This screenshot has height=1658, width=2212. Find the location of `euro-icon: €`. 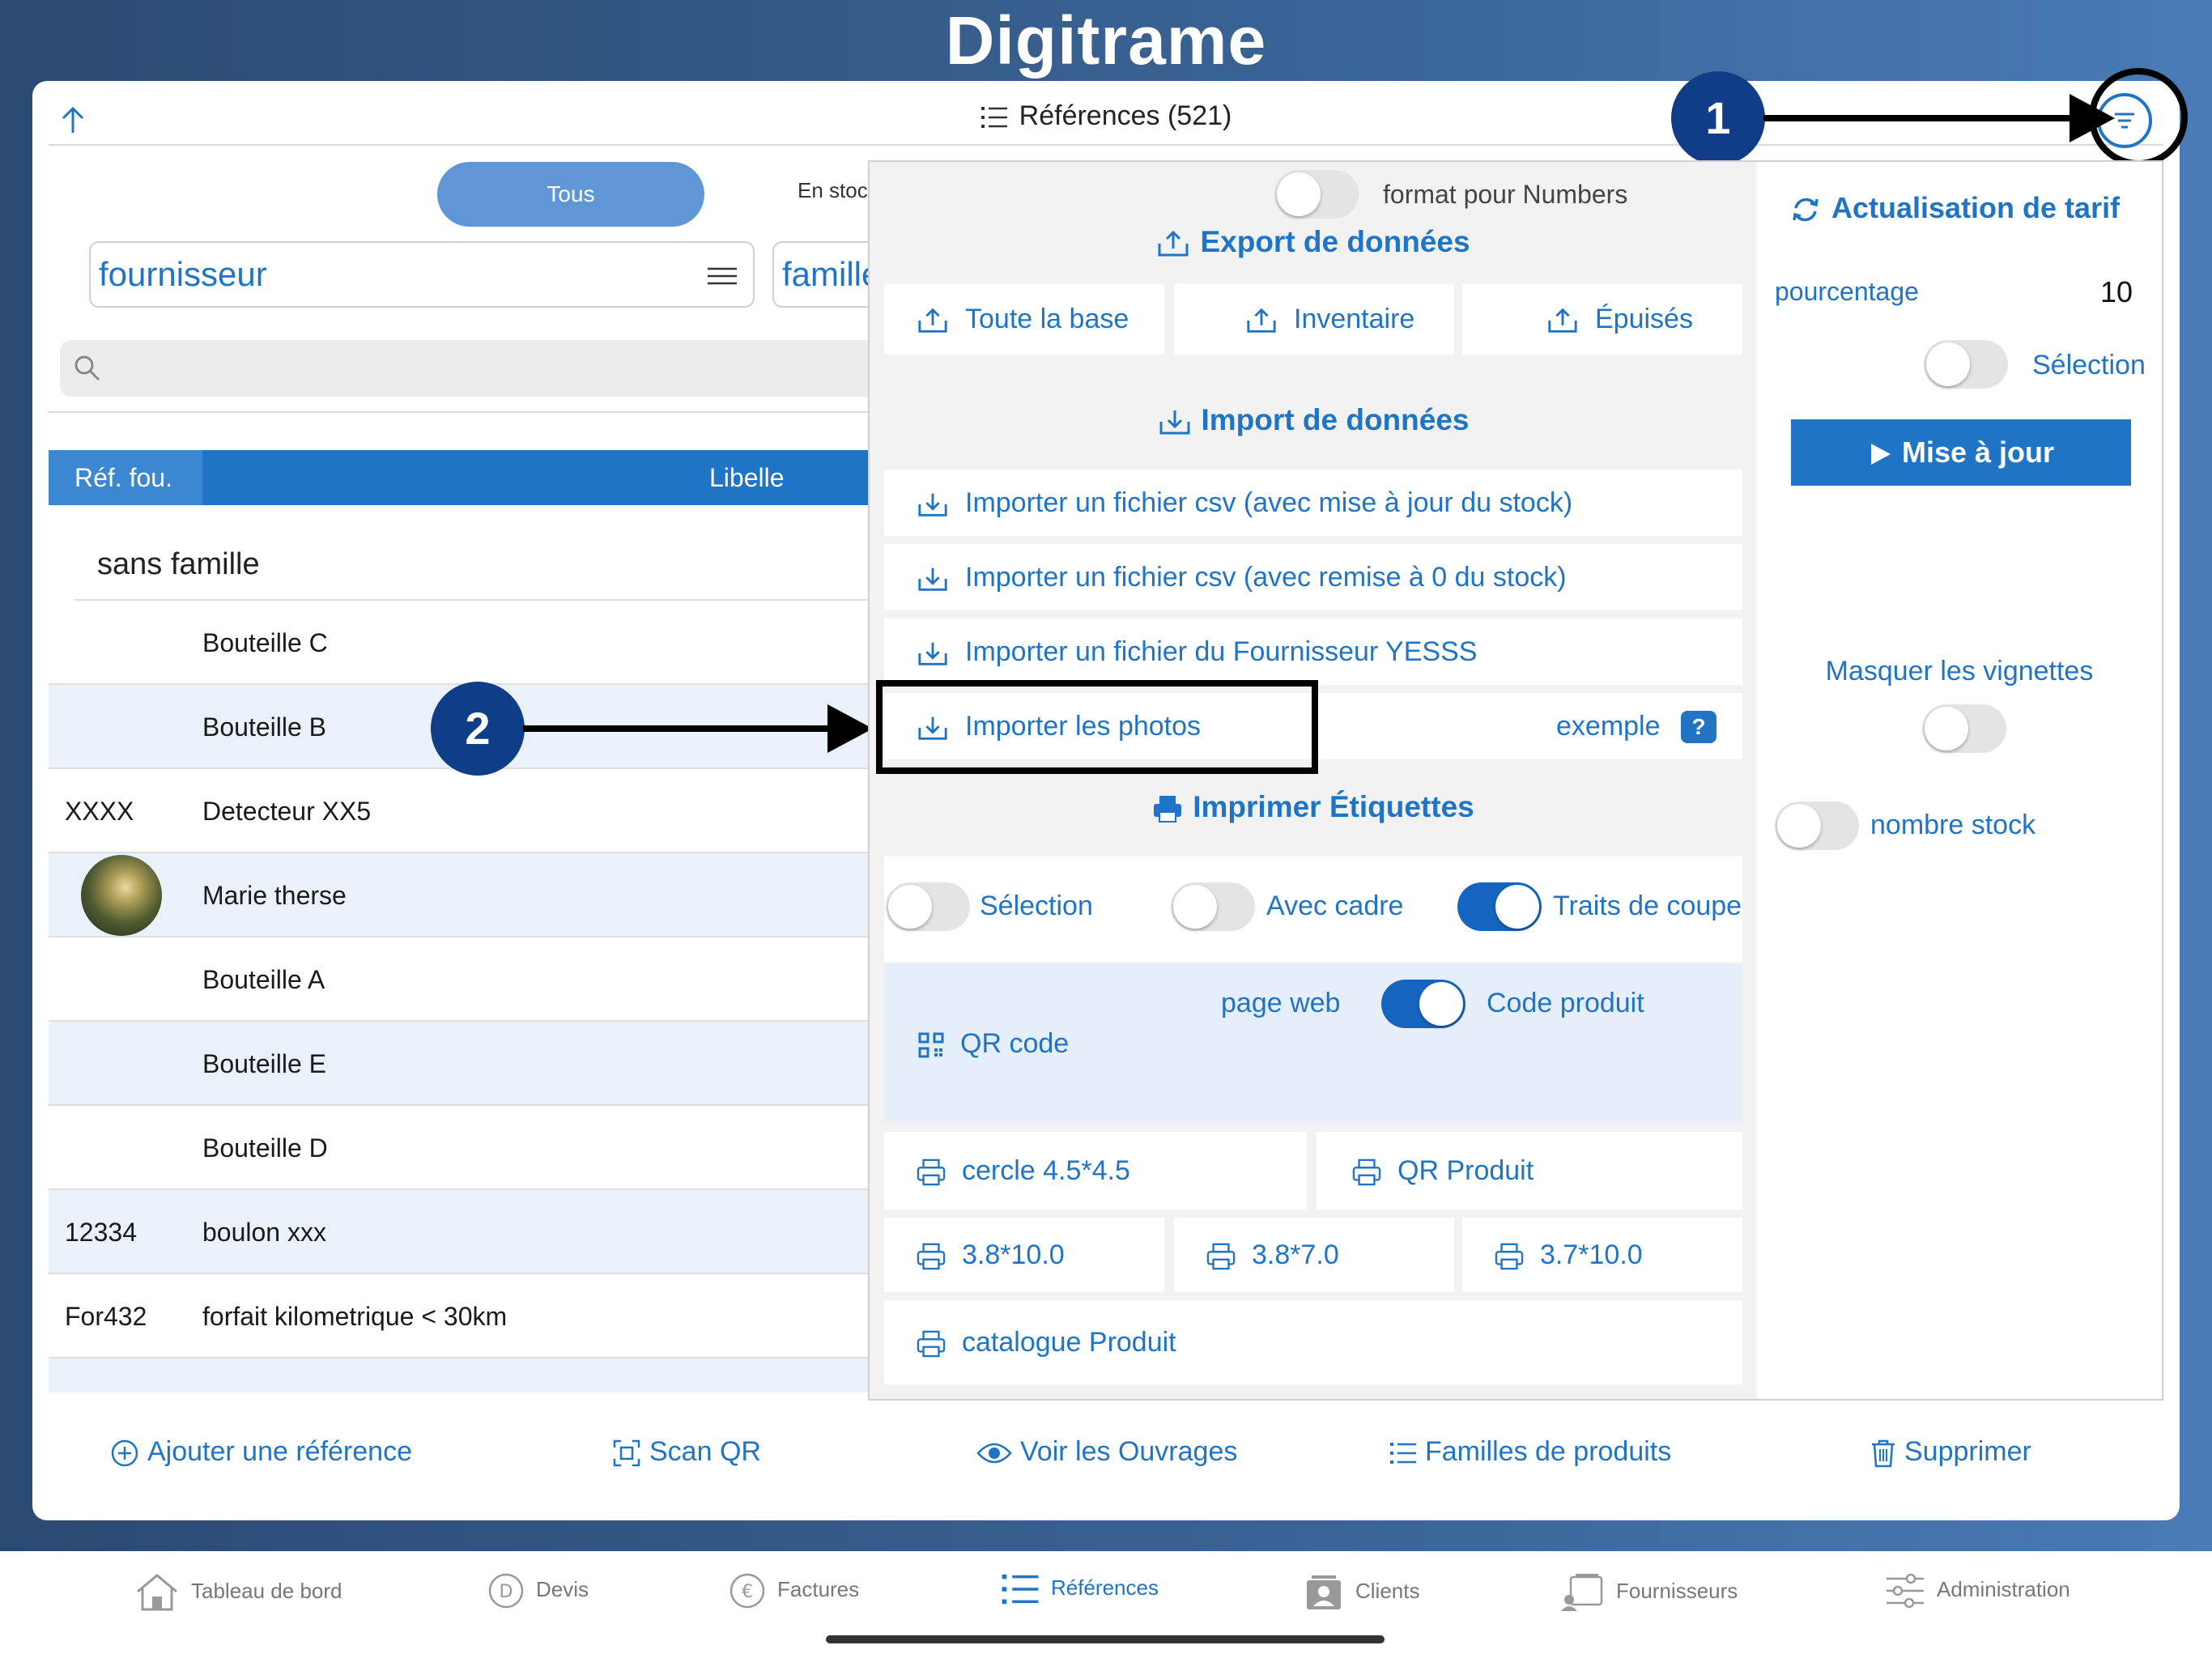

euro-icon: € is located at coordinates (748, 1591).